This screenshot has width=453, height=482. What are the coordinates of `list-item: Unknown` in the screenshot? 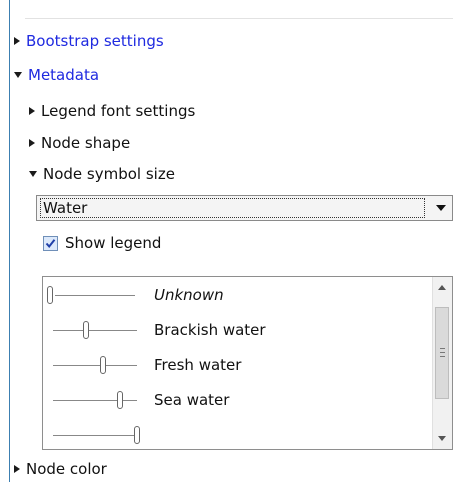 It's located at (233, 296).